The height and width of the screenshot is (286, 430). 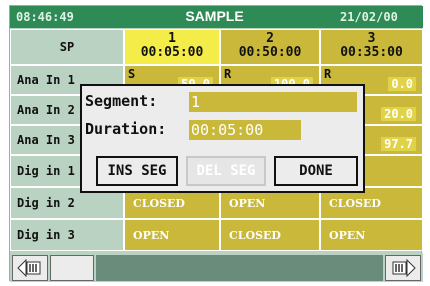 What do you see at coordinates (172, 52) in the screenshot?
I see `segment-time: 00:05:00` at bounding box center [172, 52].